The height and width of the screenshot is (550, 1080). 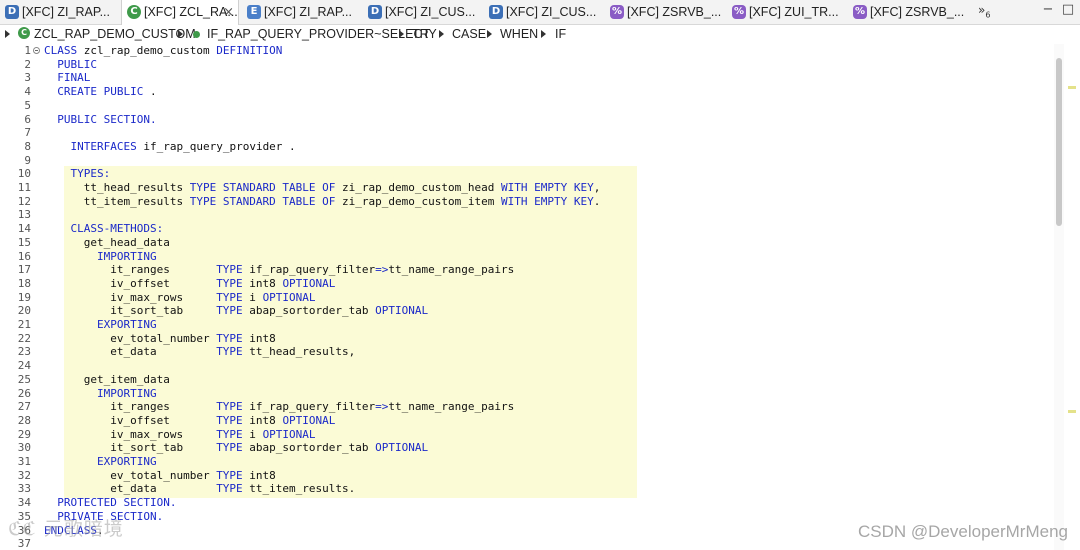 What do you see at coordinates (309, 270) in the screenshot?
I see `code-token: if_rap_query_filter` at bounding box center [309, 270].